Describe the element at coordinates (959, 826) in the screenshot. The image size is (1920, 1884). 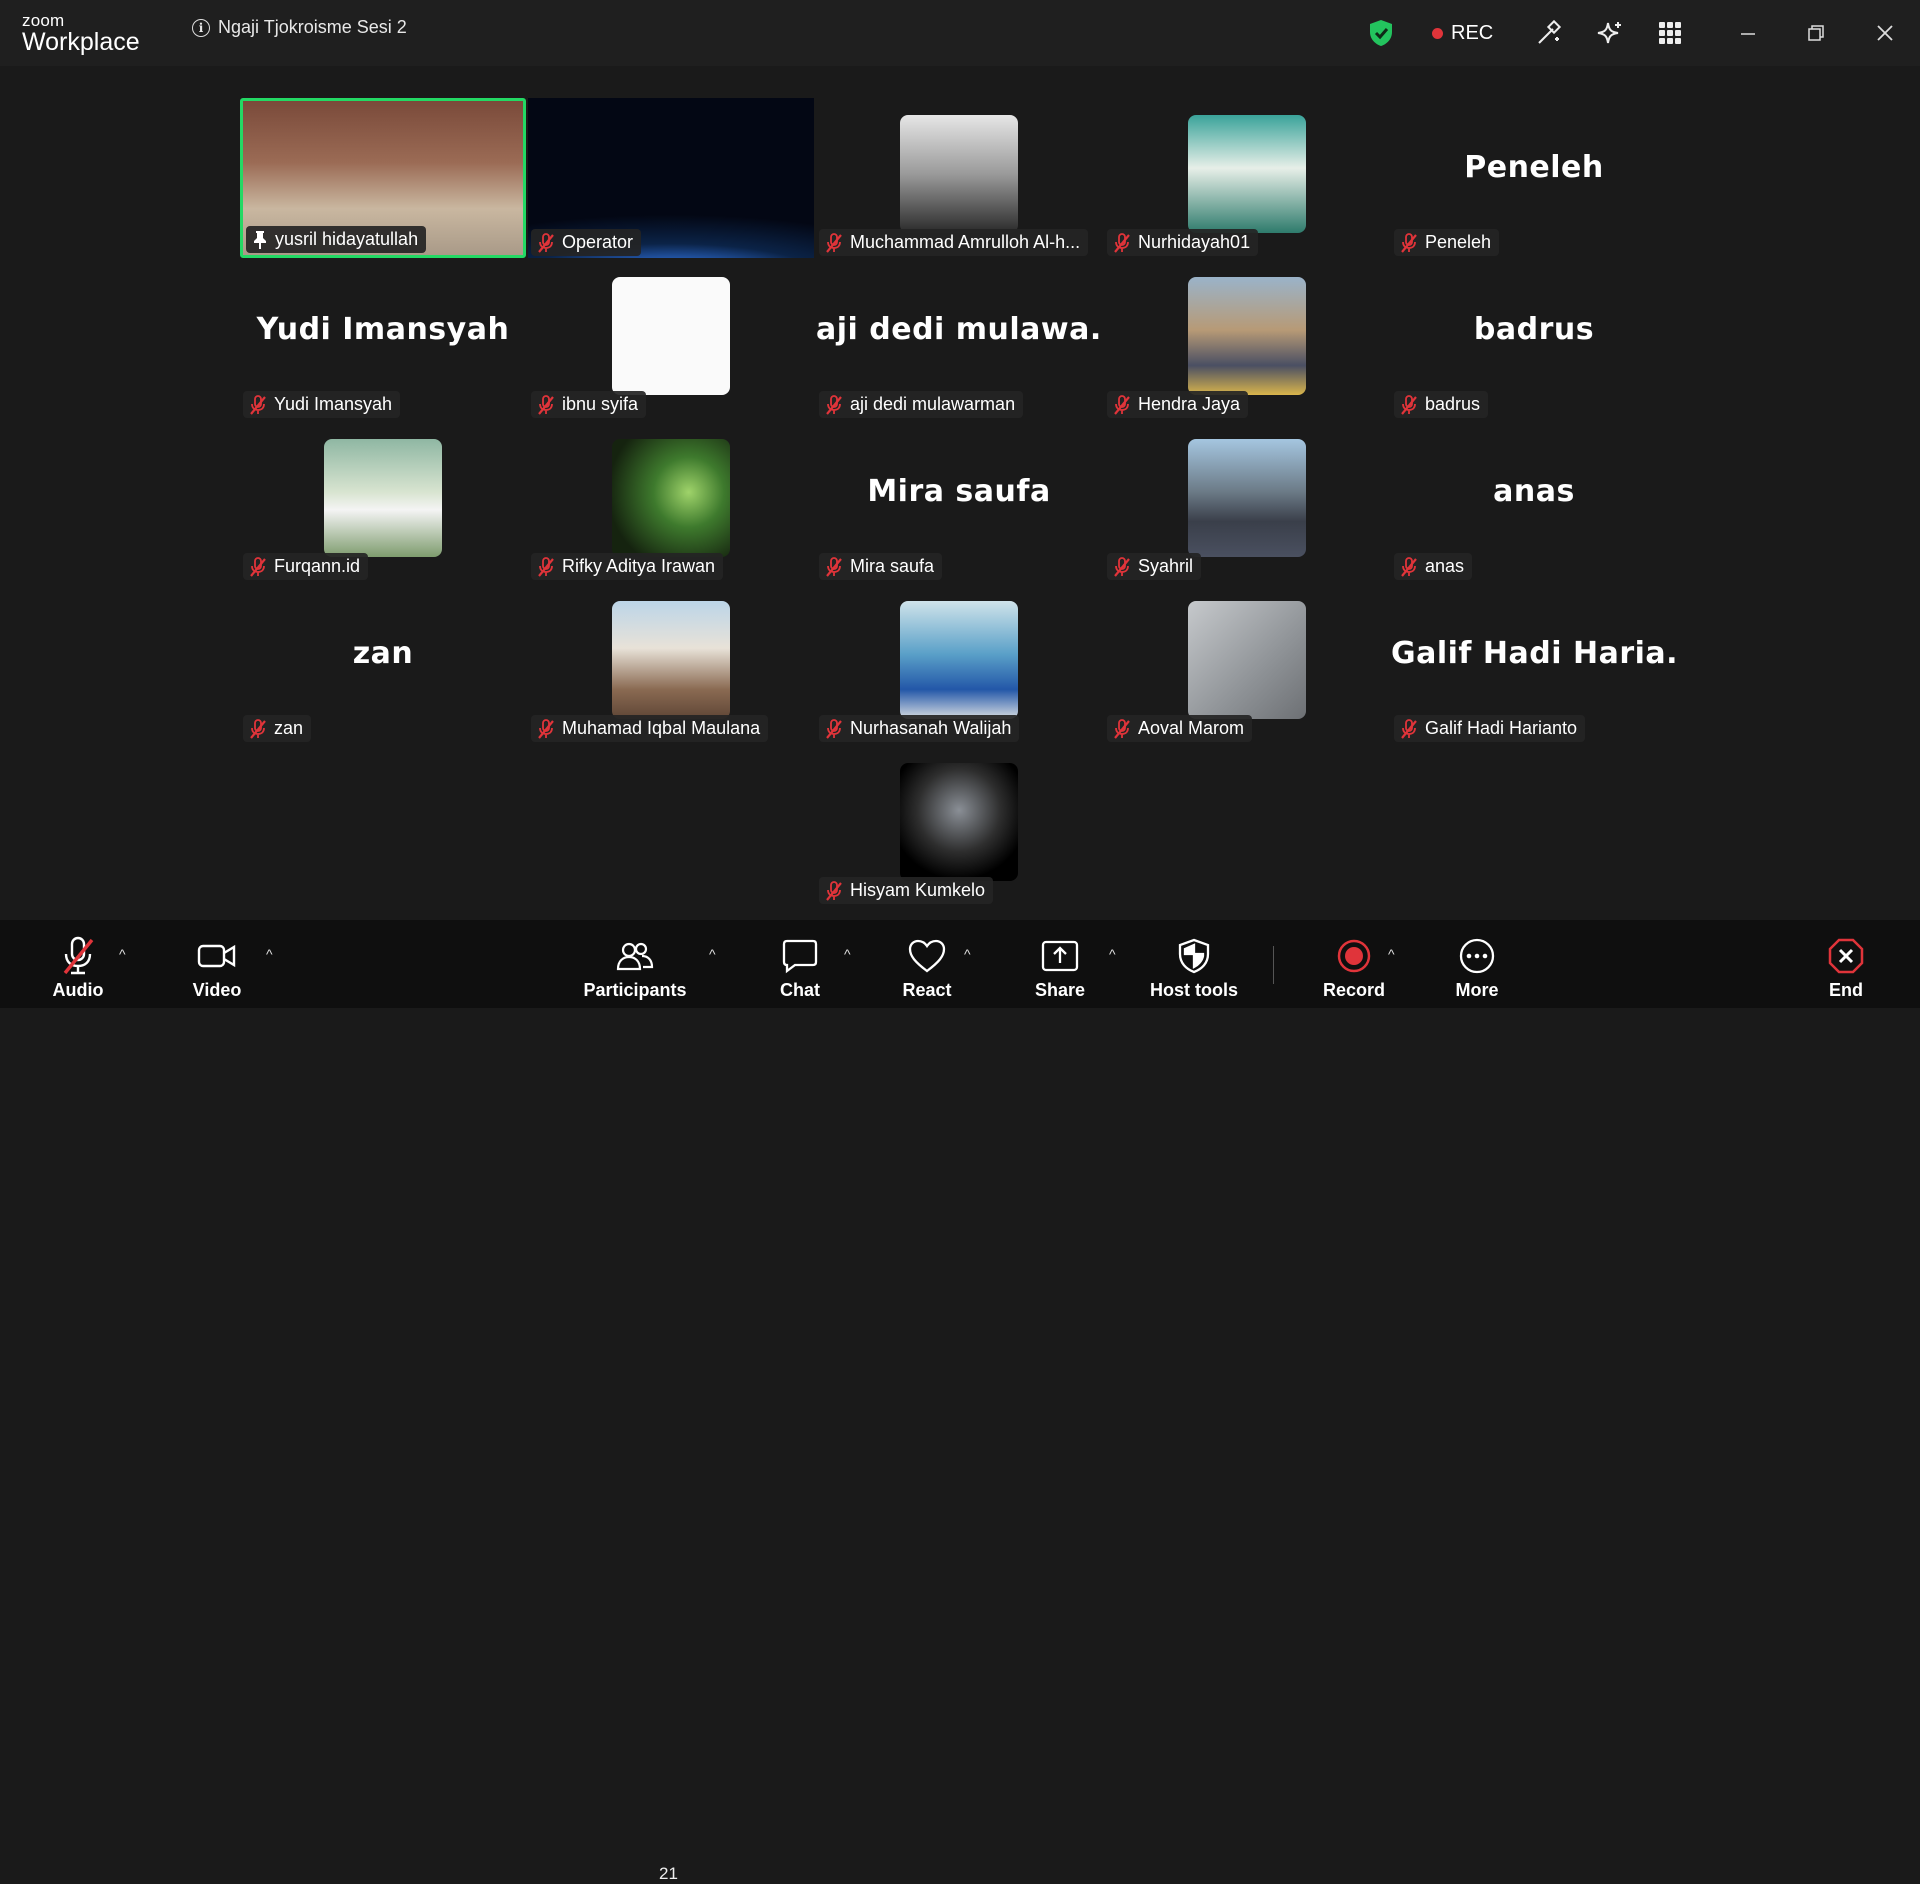
I see `participant-tile-hisyam-kumkelo: Hisyam Kumkelo` at that location.